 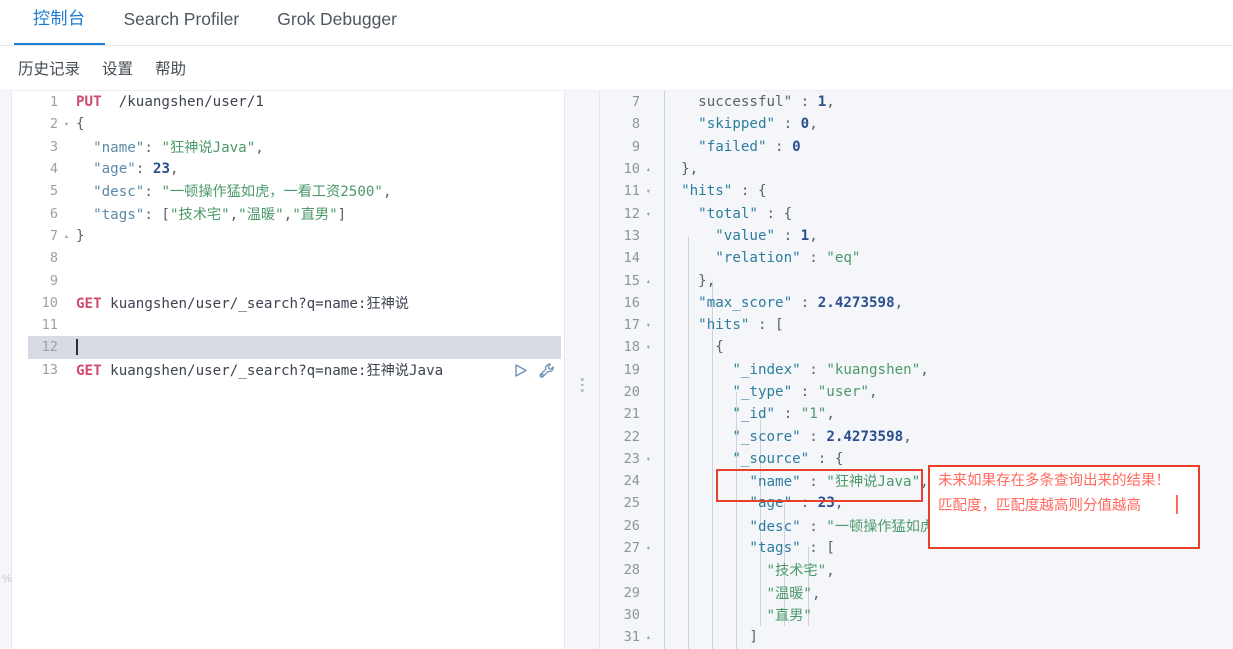 I want to click on text-caret, so click(x=77, y=346).